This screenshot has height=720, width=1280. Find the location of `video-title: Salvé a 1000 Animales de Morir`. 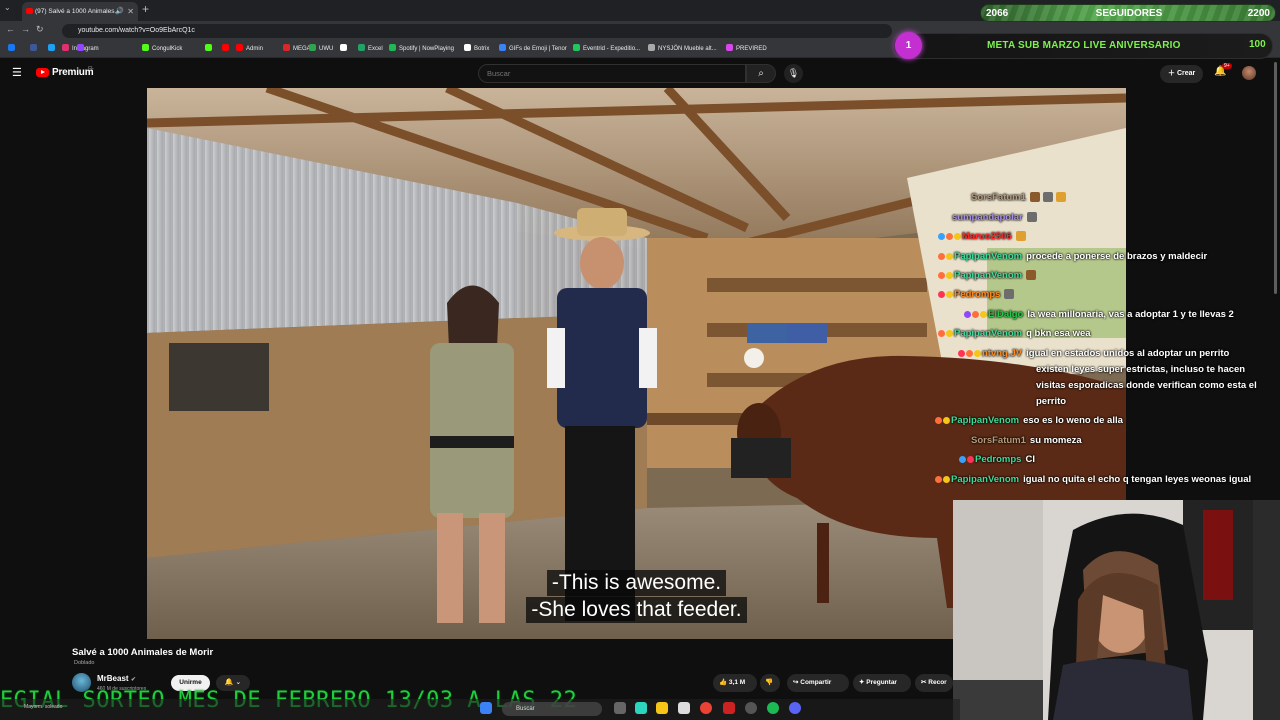

video-title: Salvé a 1000 Animales de Morir is located at coordinates (143, 652).